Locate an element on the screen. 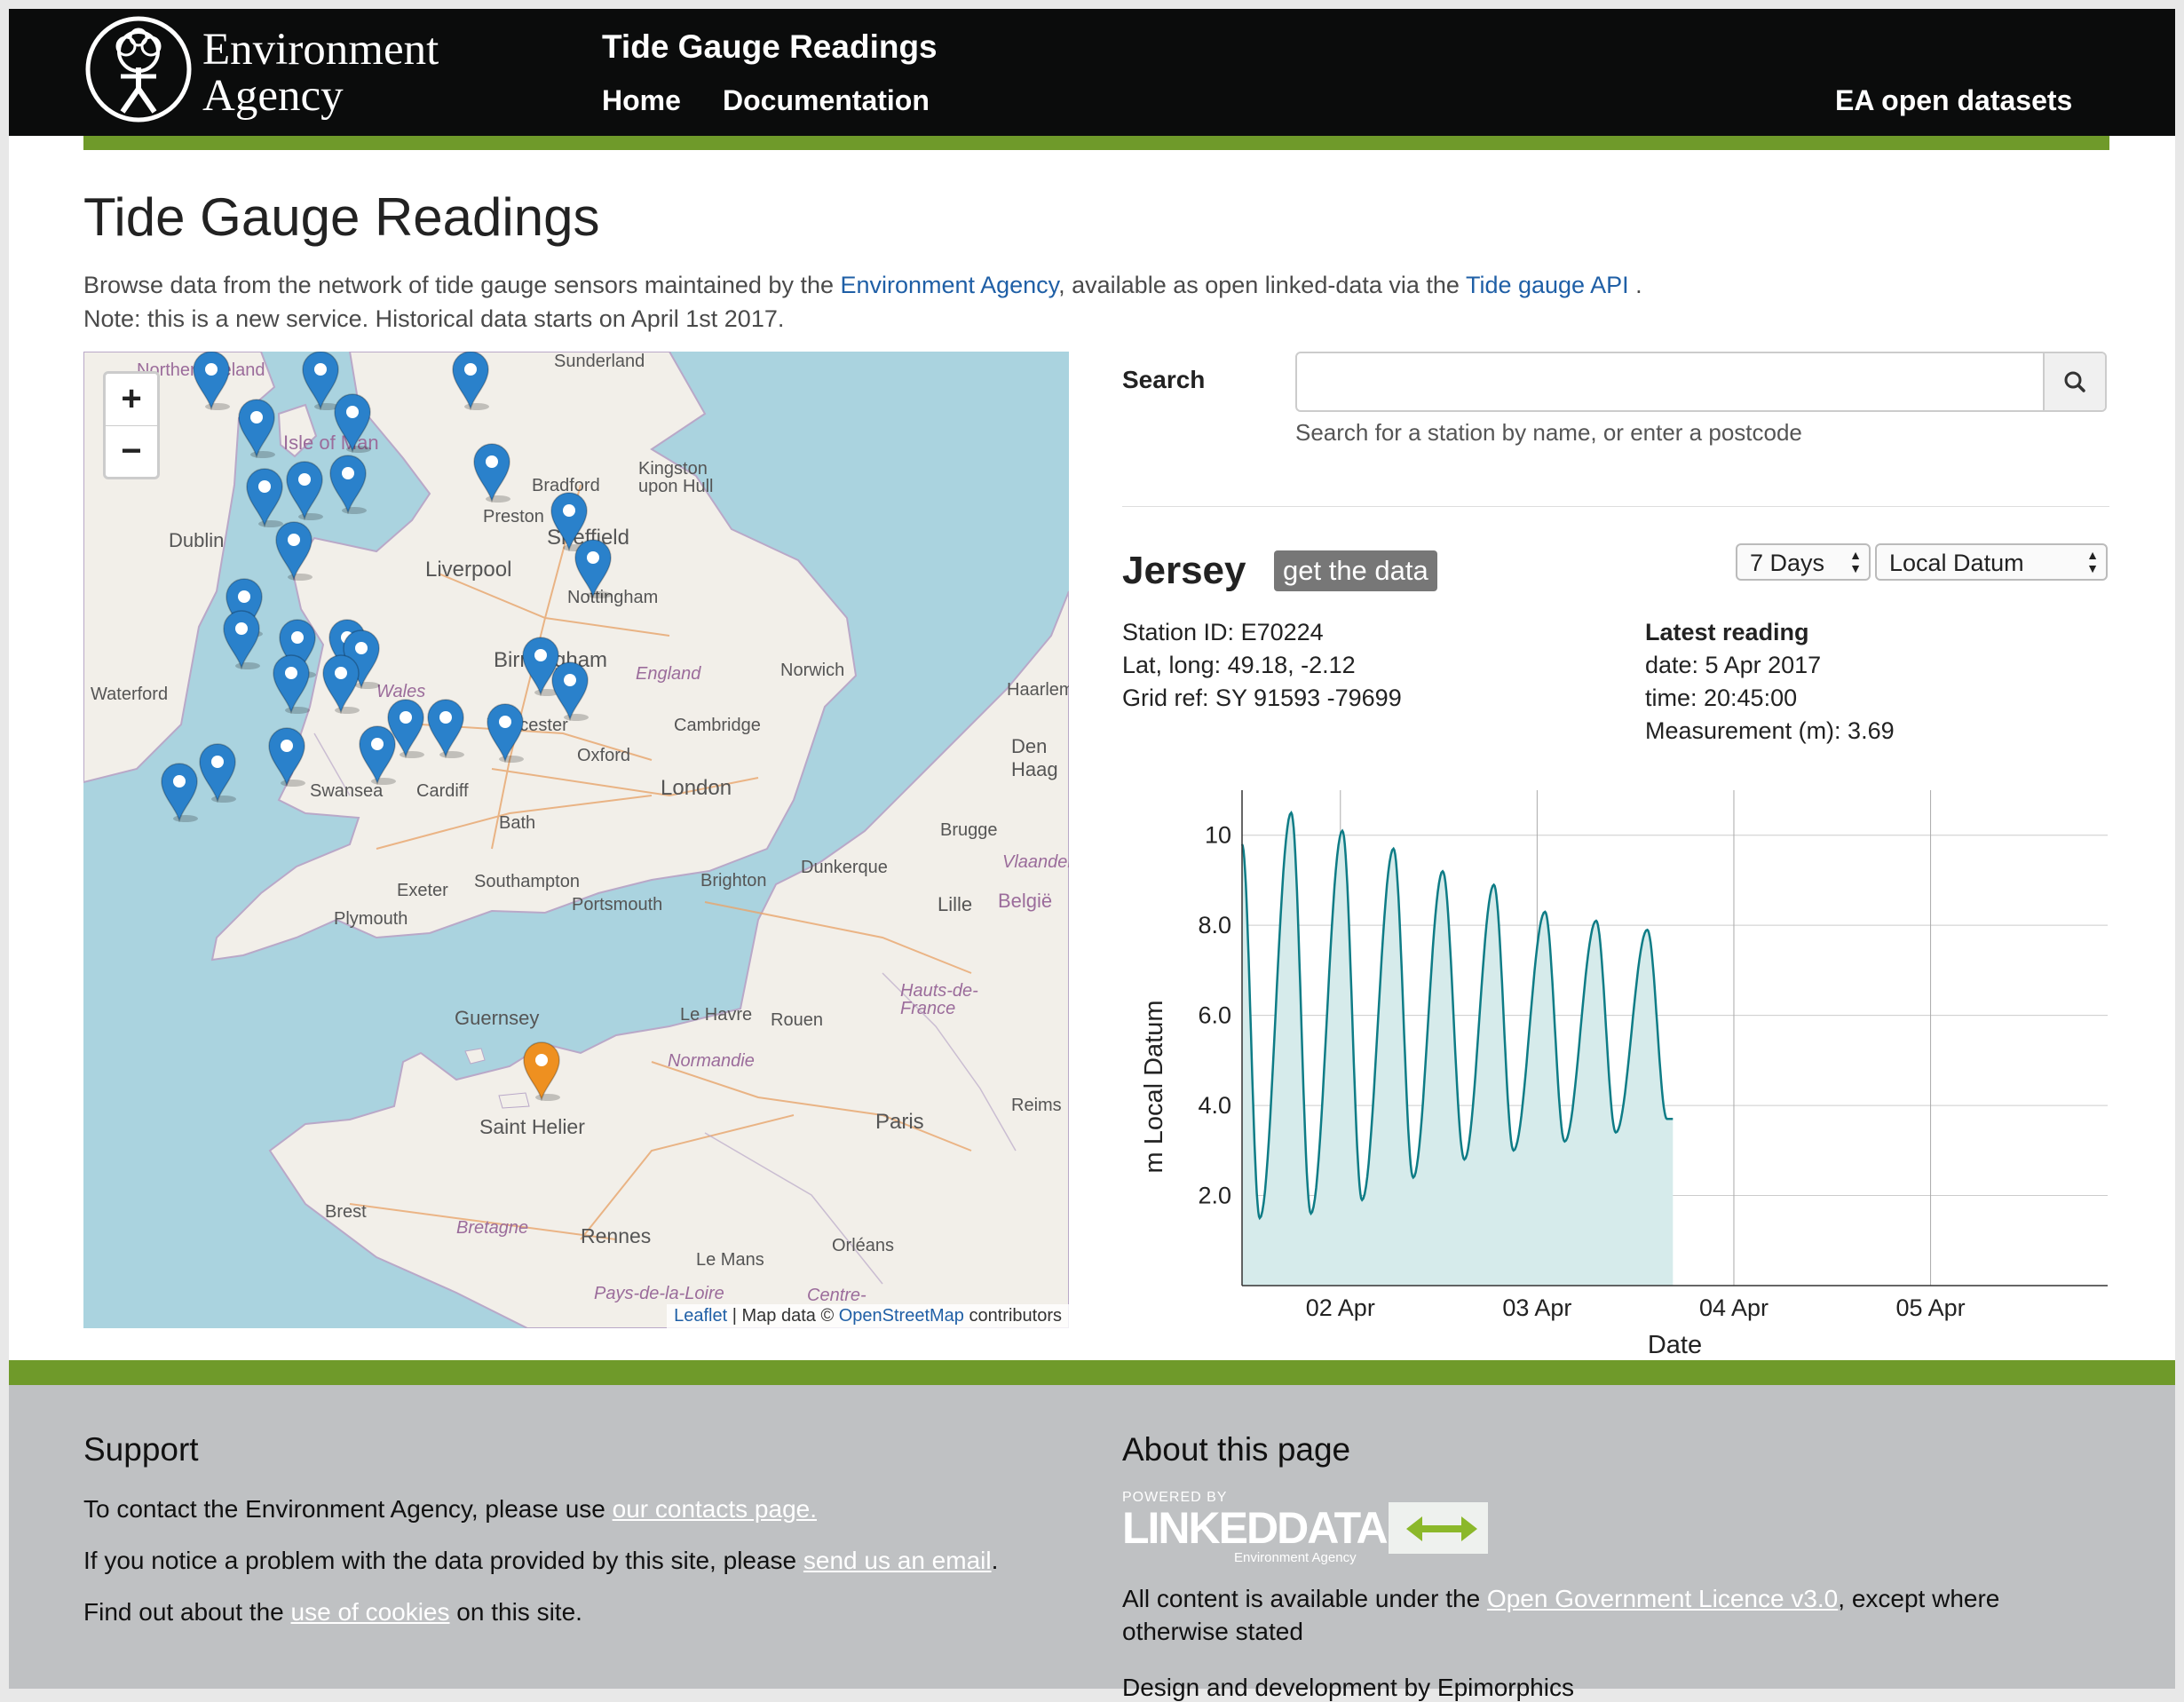 Image resolution: width=2184 pixels, height=1702 pixels. linked-data-logo: POWERED BY LINKEDDATA Environment Agency is located at coordinates (1308, 1529).